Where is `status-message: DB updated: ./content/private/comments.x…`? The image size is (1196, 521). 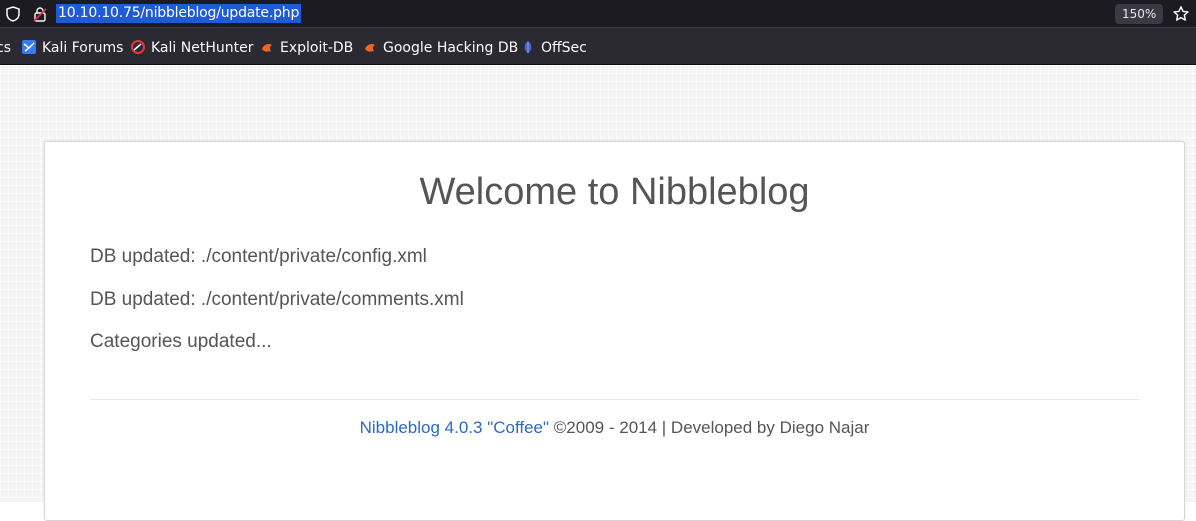
status-message: DB updated: ./content/private/comments.x… is located at coordinates (277, 299).